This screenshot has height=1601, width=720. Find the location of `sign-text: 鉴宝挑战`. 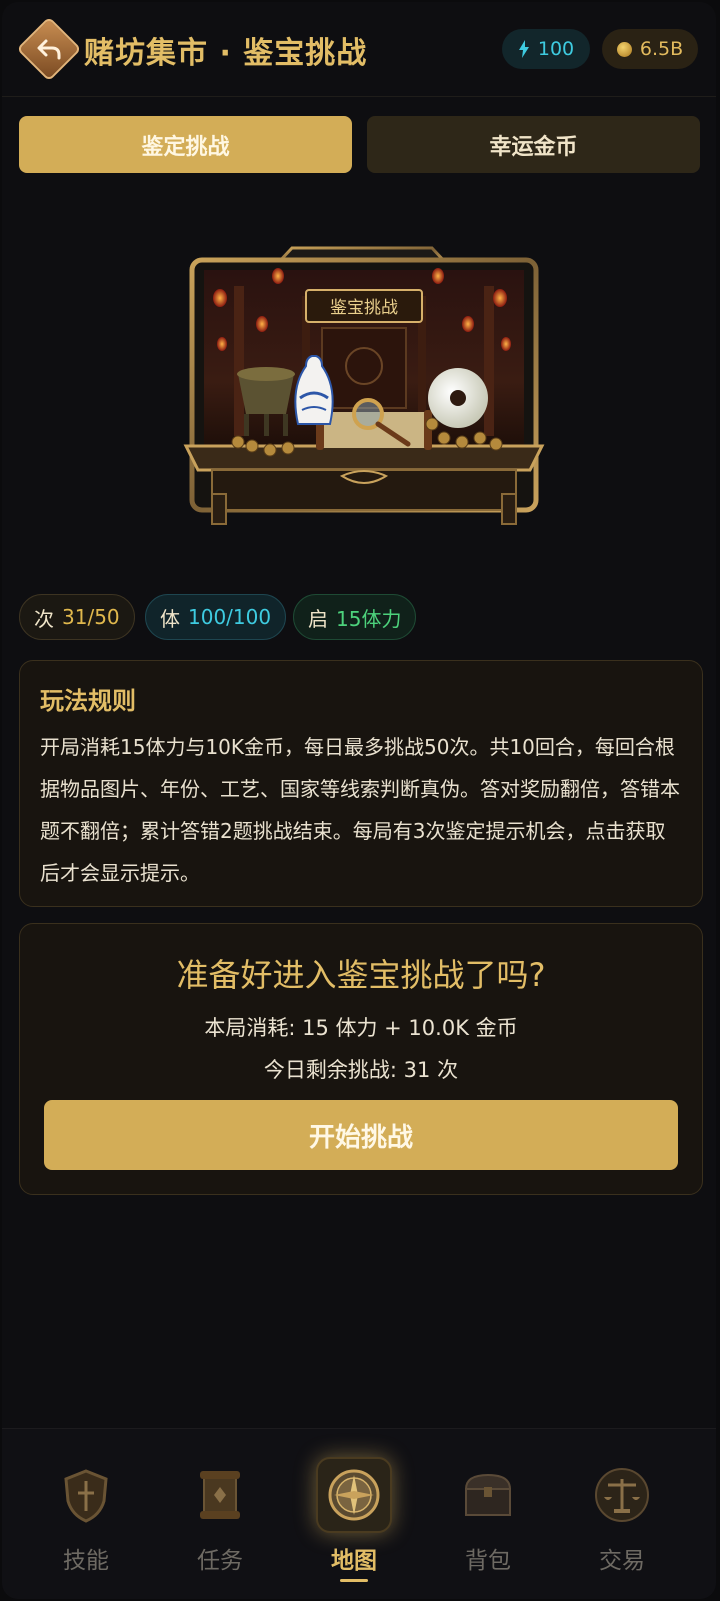

sign-text: 鉴宝挑战 is located at coordinates (364, 308).